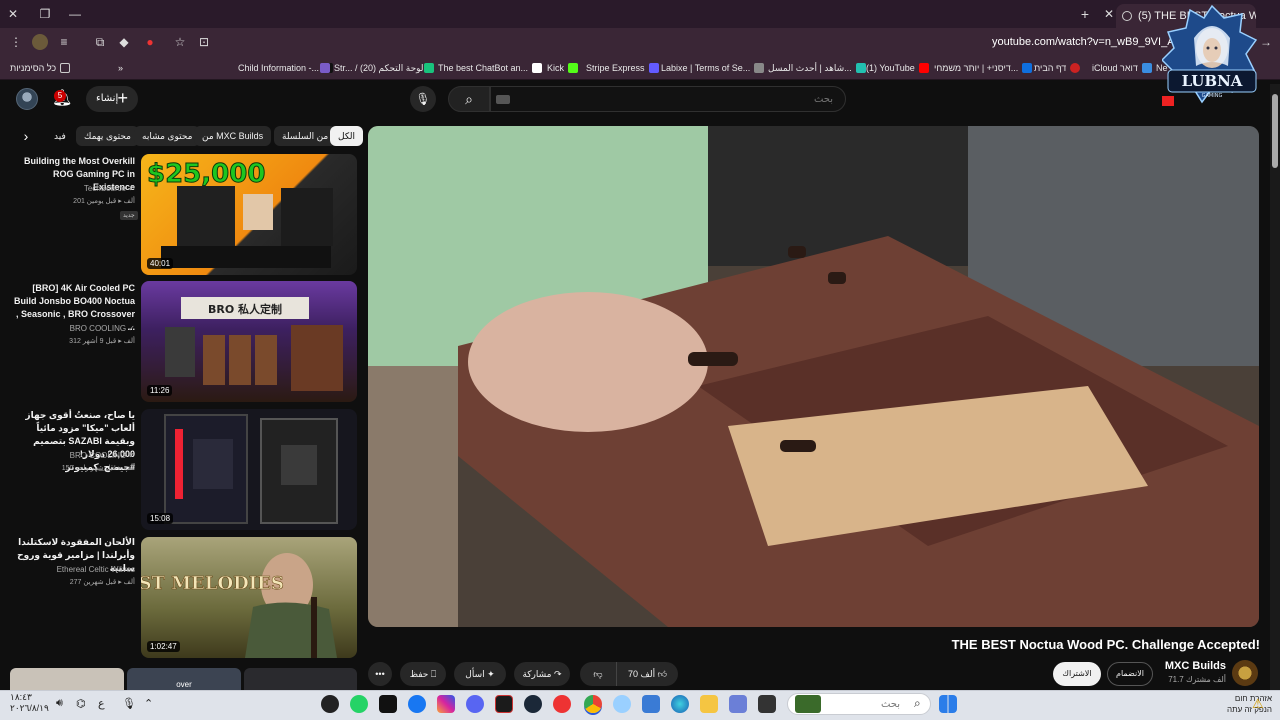 This screenshot has height=720, width=1280. What do you see at coordinates (480, 674) in the screenshot?
I see `ask-button: اسأل ✦` at bounding box center [480, 674].